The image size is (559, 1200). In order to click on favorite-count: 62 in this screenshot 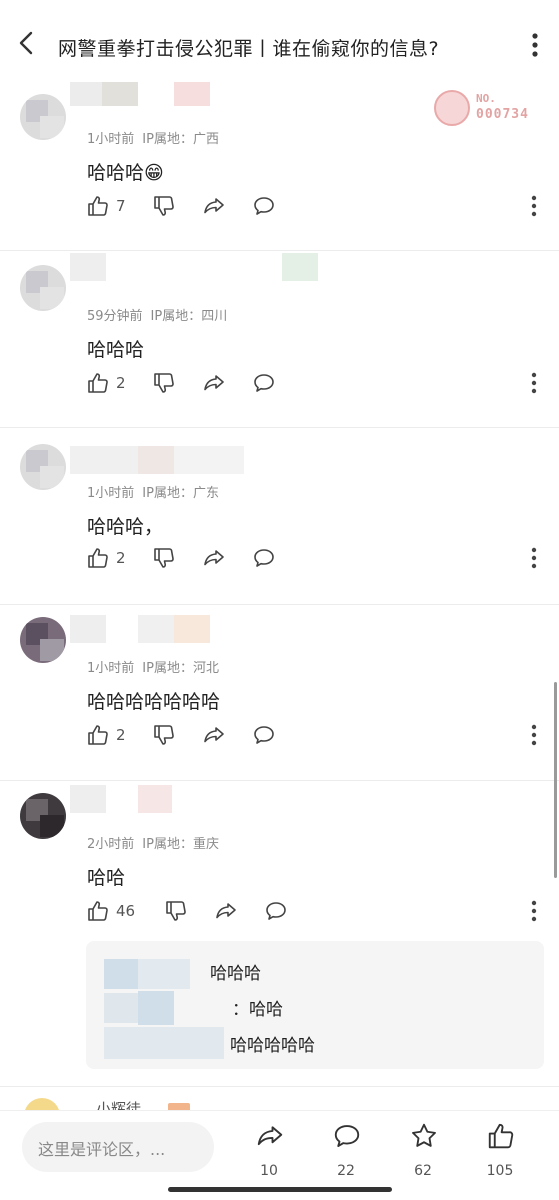, I will do `click(423, 1171)`.